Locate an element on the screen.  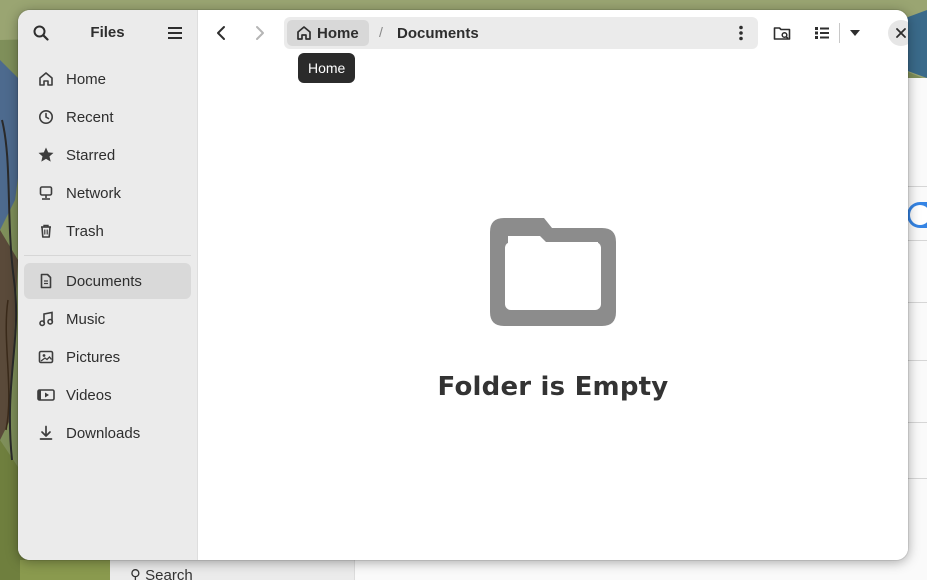
hamburger-menu-icon is located at coordinates (175, 33).